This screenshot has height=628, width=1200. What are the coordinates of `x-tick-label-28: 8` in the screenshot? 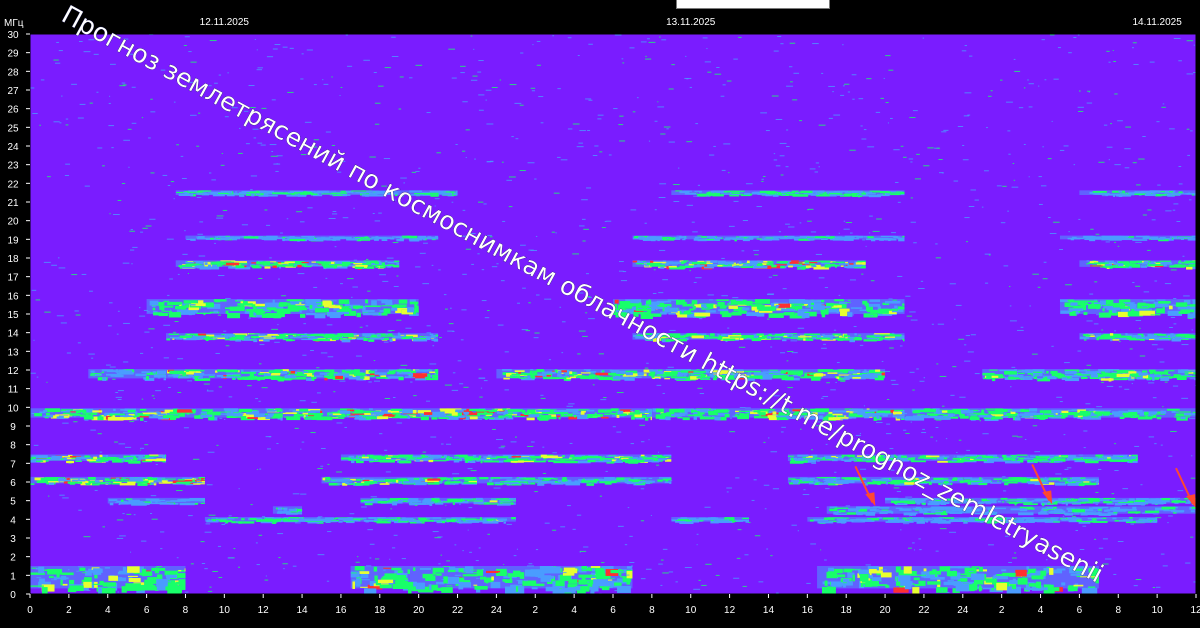 It's located at (1118, 610).